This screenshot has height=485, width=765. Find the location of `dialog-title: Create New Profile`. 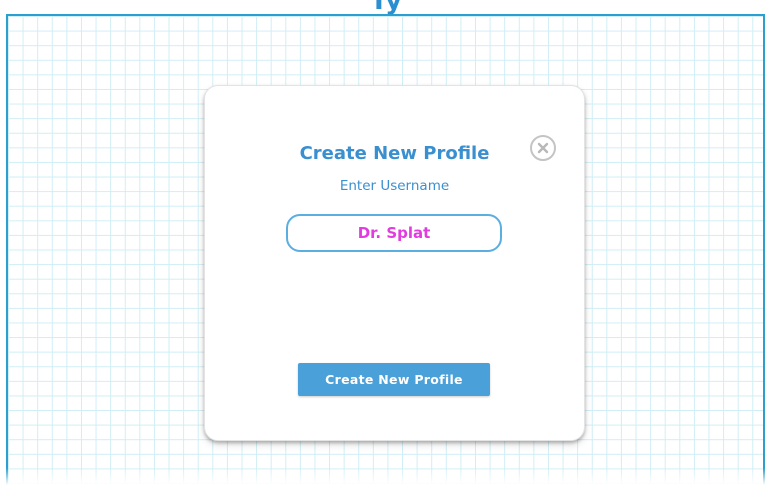

dialog-title: Create New Profile is located at coordinates (394, 153).